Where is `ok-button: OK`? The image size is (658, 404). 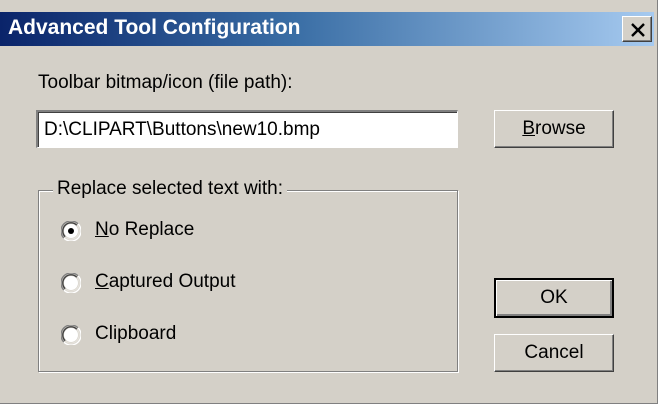
ok-button: OK is located at coordinates (554, 298).